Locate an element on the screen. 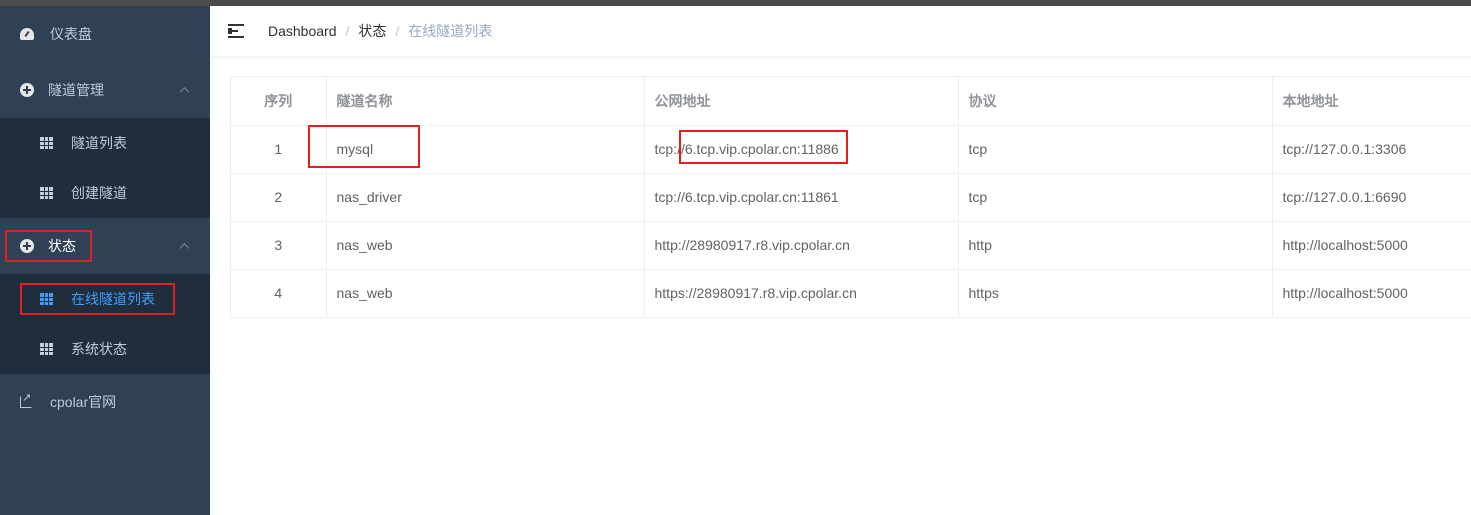  sidebar-item-label: 隧道管理 is located at coordinates (76, 90).